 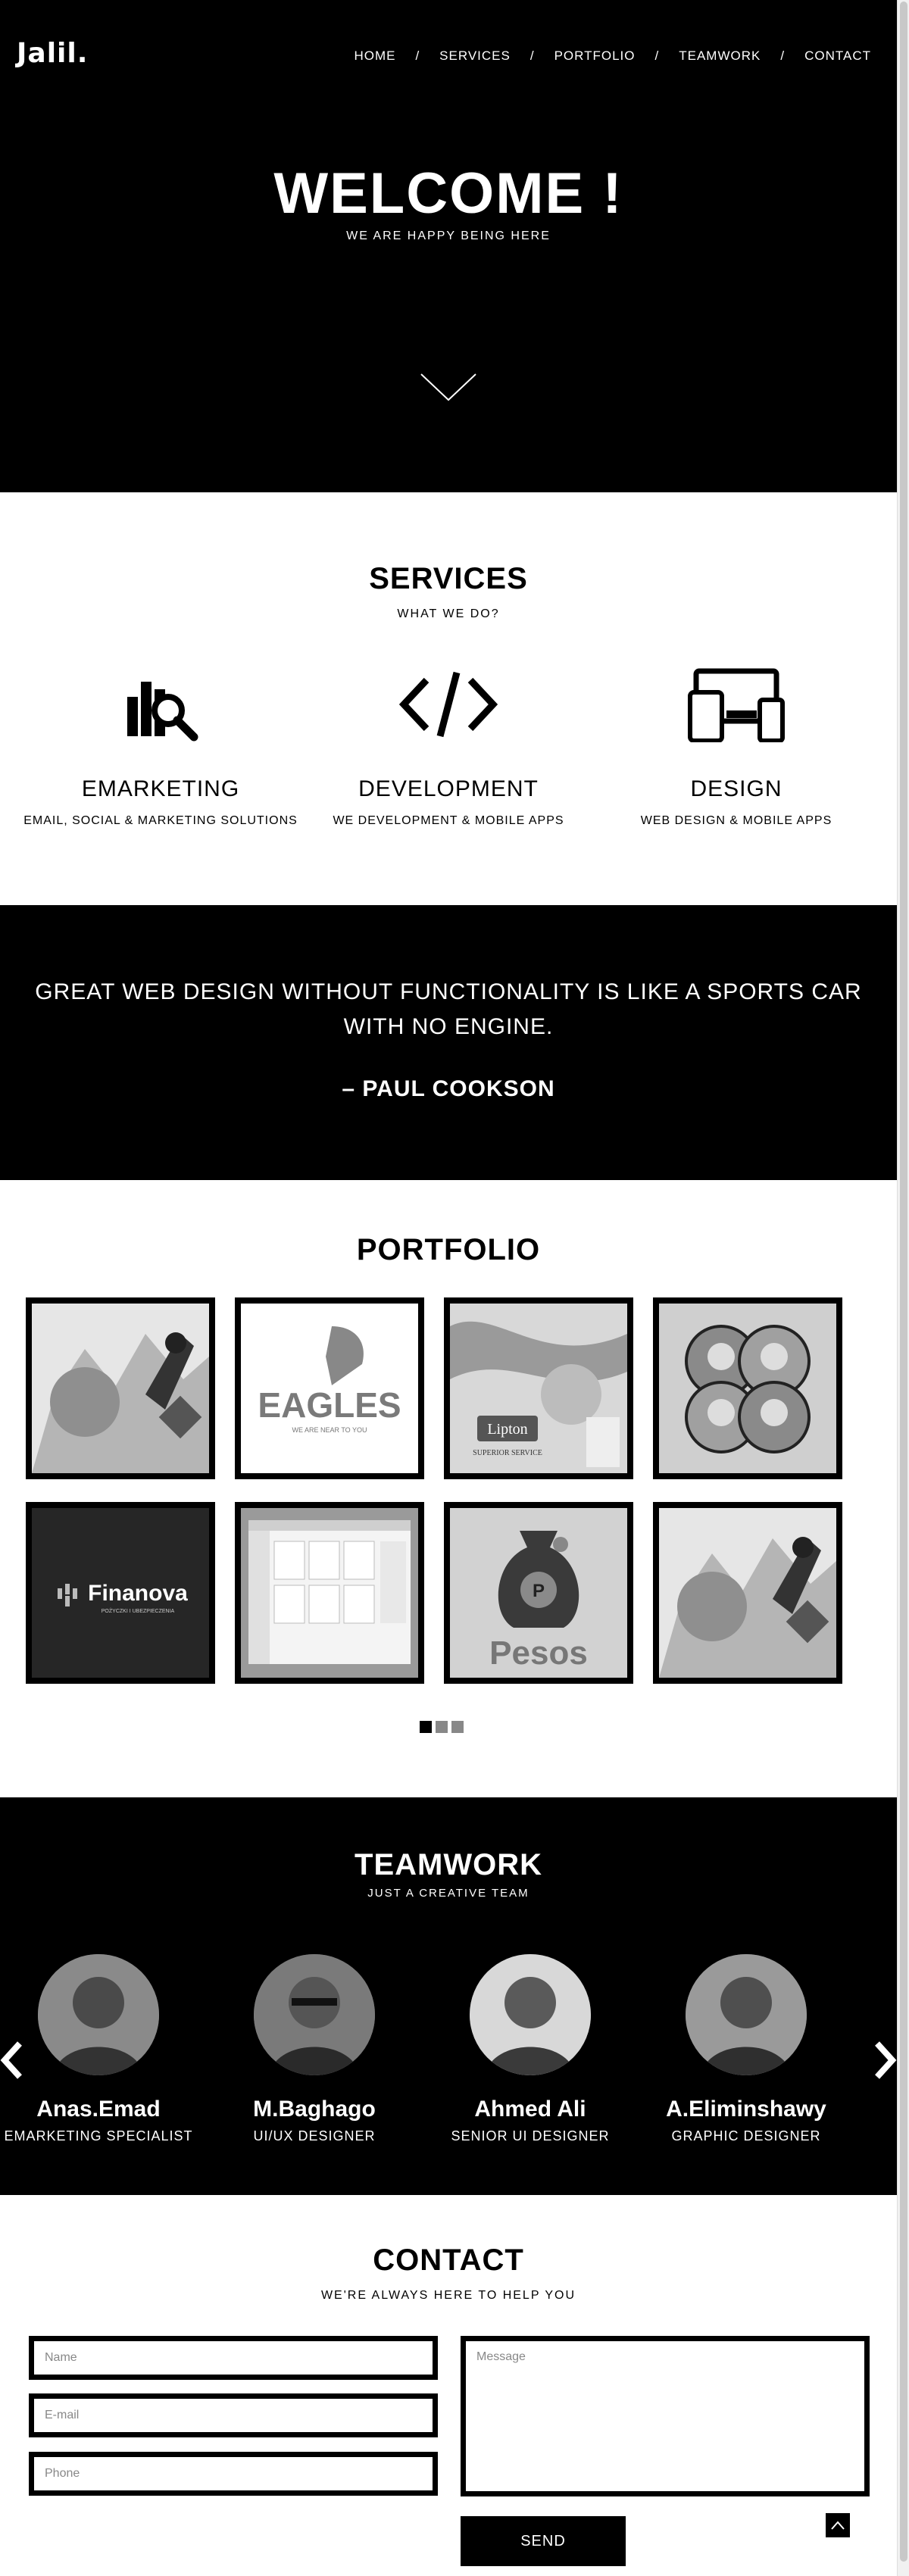 What do you see at coordinates (448, 194) in the screenshot?
I see `hero-title: WELCOME !` at bounding box center [448, 194].